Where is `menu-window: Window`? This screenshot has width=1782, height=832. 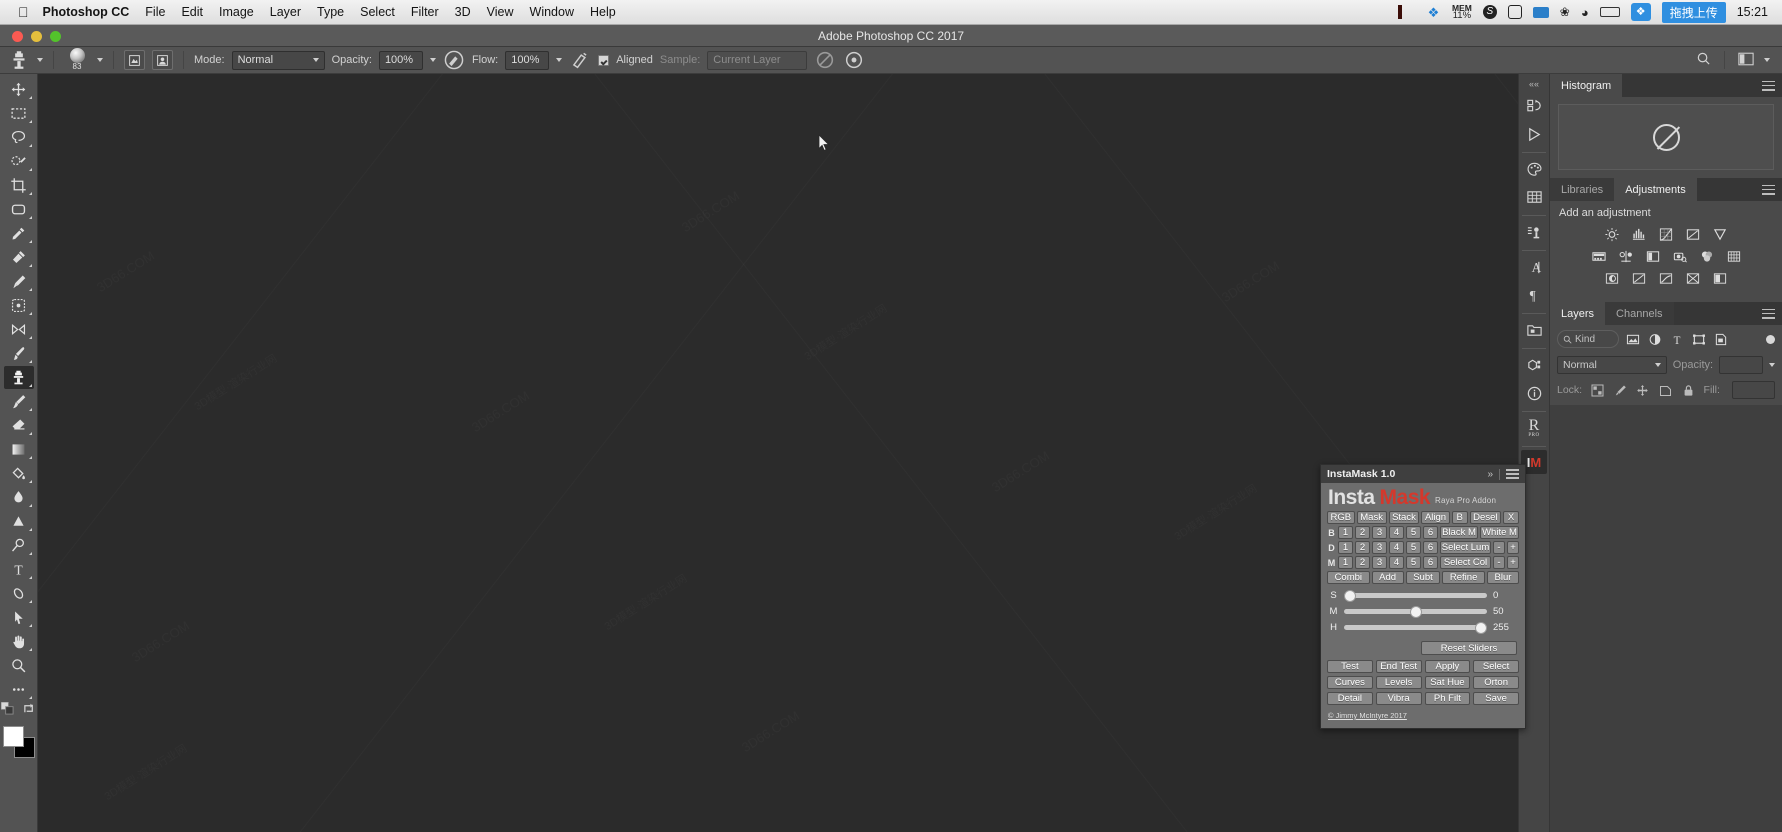
menu-window: Window is located at coordinates (552, 12).